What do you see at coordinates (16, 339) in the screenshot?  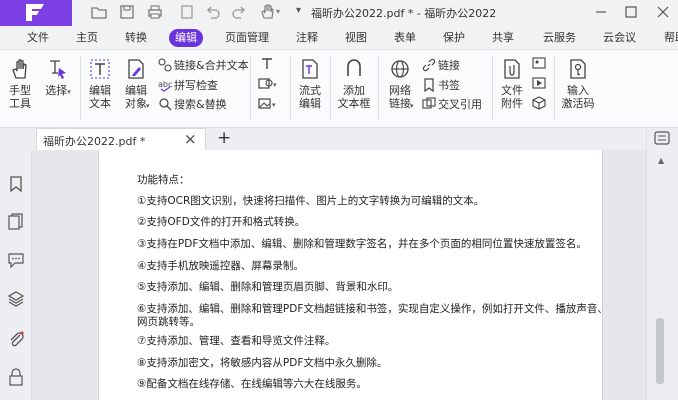 I see `attachments-panel-icon` at bounding box center [16, 339].